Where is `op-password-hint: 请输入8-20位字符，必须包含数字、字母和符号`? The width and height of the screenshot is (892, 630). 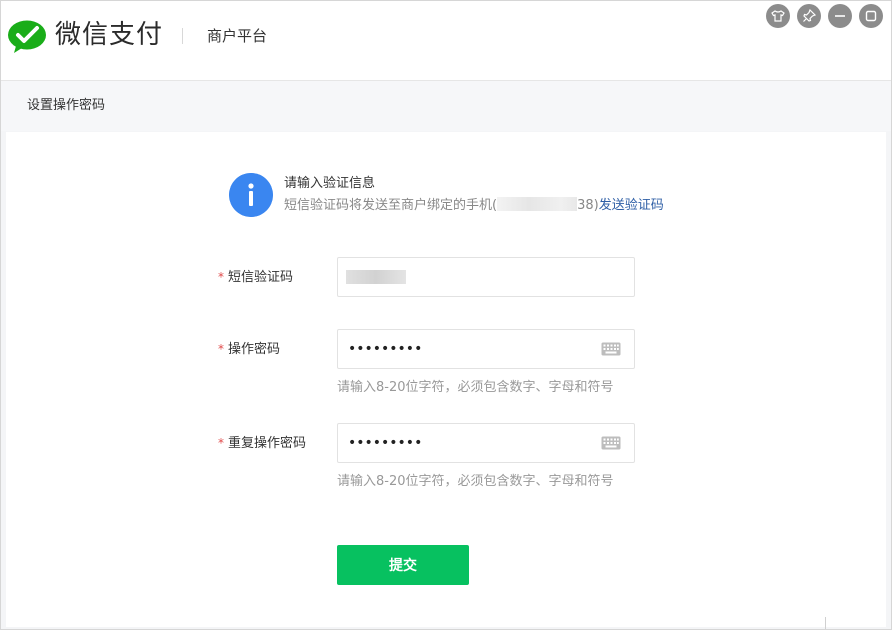
op-password-hint: 请输入8-20位字符，必须包含数字、字母和符号 is located at coordinates (475, 387).